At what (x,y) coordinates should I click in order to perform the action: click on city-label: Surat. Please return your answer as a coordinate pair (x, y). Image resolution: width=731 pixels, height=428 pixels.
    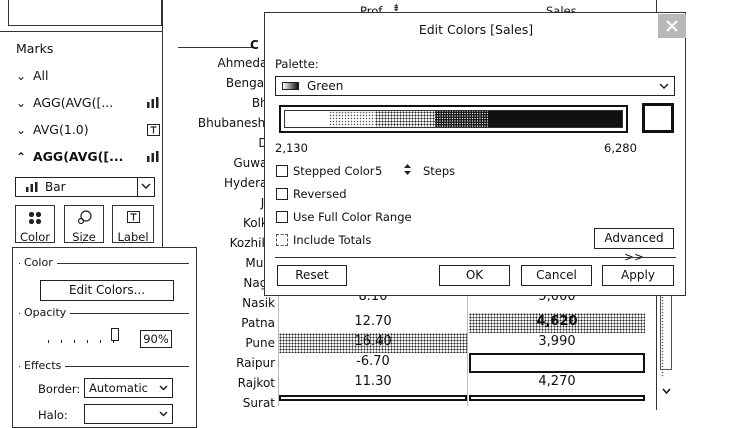
    Looking at the image, I should click on (258, 403).